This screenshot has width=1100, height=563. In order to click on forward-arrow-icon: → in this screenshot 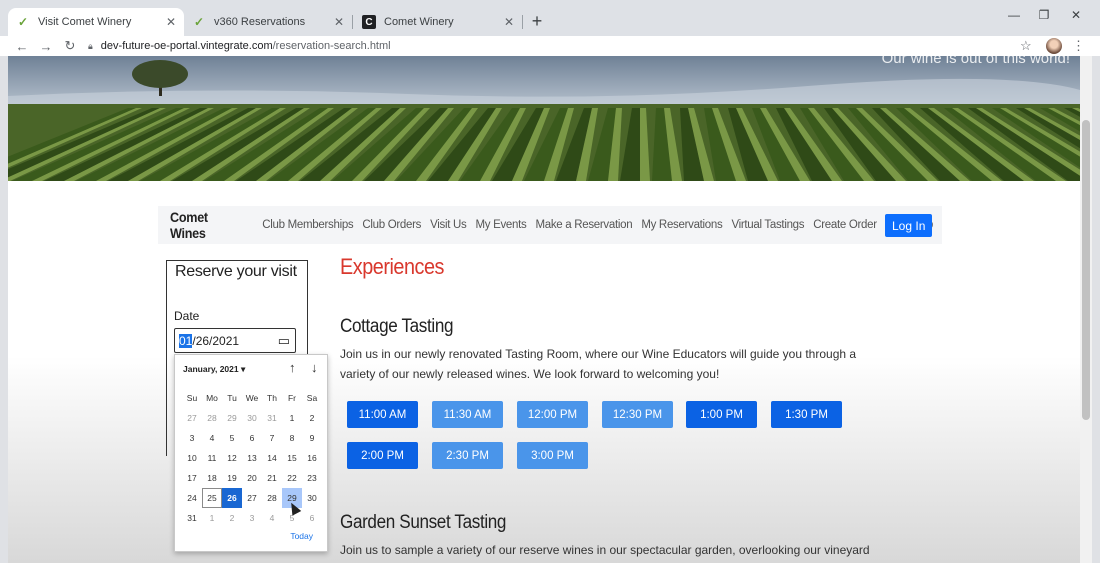, I will do `click(46, 46)`.